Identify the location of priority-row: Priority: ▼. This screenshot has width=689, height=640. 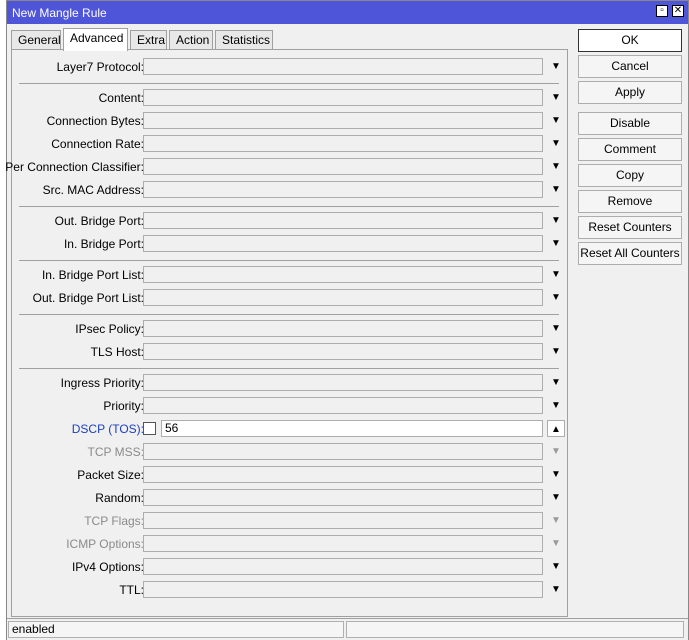
(290, 406).